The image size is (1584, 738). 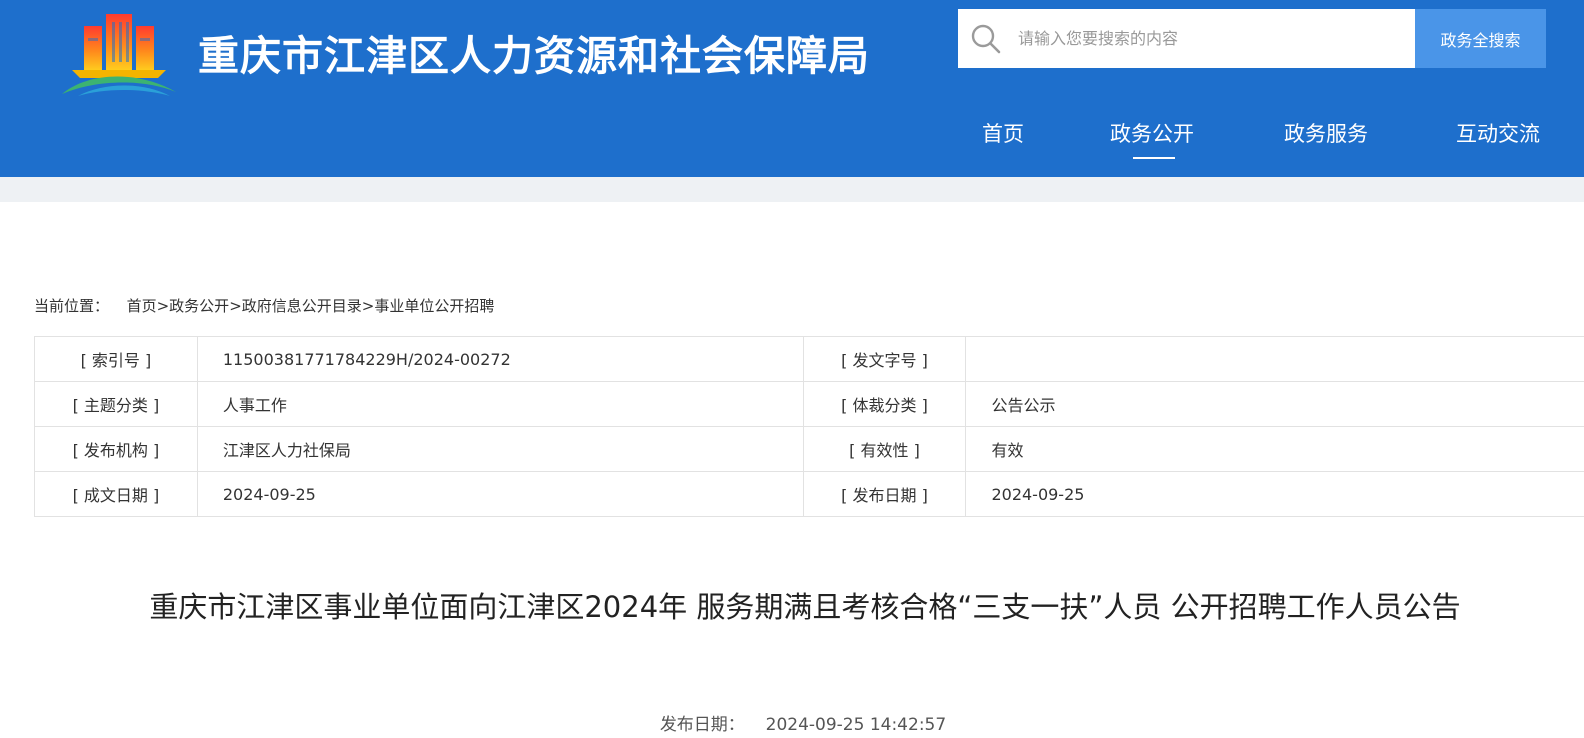 What do you see at coordinates (986, 39) in the screenshot?
I see `search-icon` at bounding box center [986, 39].